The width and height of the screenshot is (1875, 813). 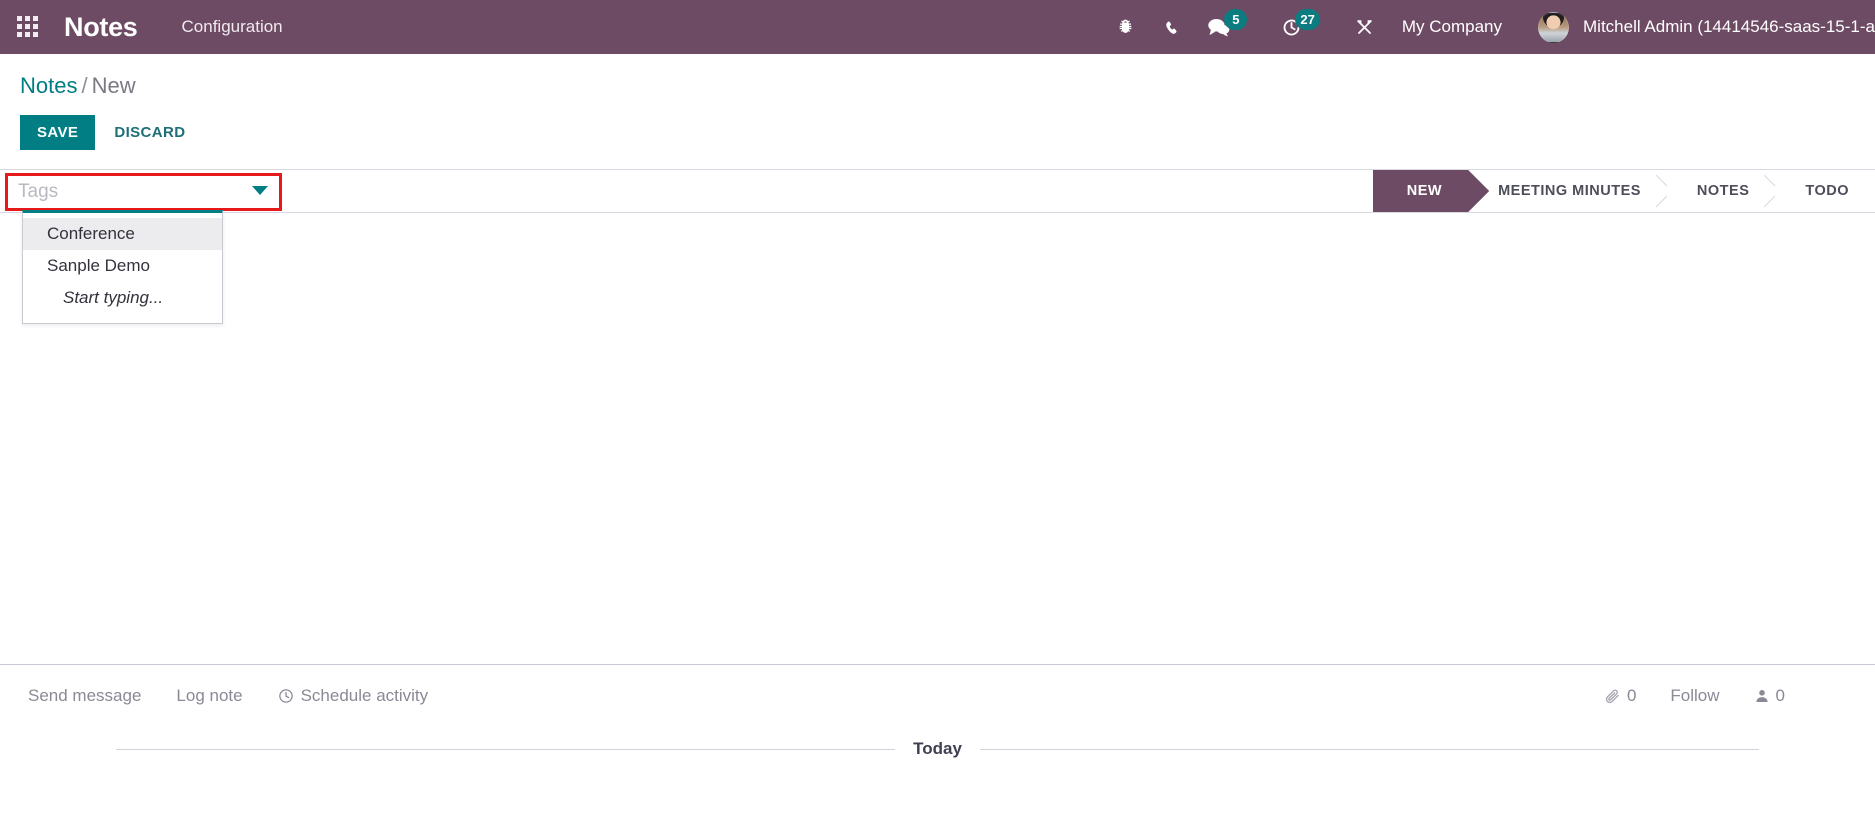 I want to click on user-icon, so click(x=1761, y=696).